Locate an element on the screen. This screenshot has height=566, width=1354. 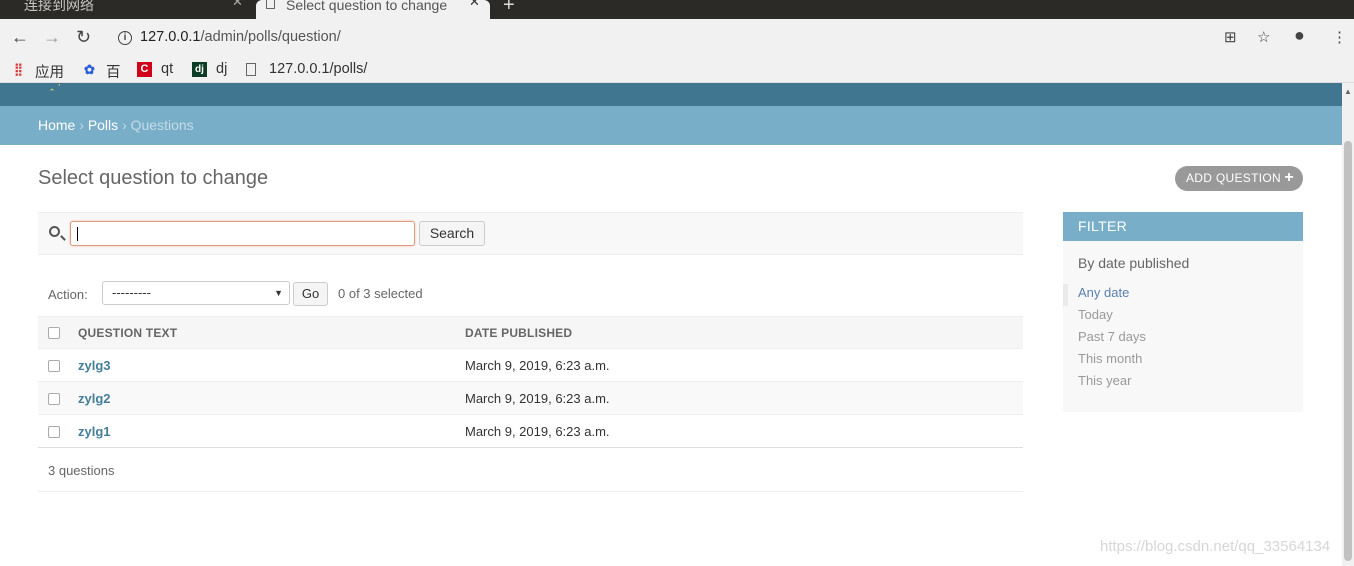
action-select: --------- ▼ is located at coordinates (196, 293).